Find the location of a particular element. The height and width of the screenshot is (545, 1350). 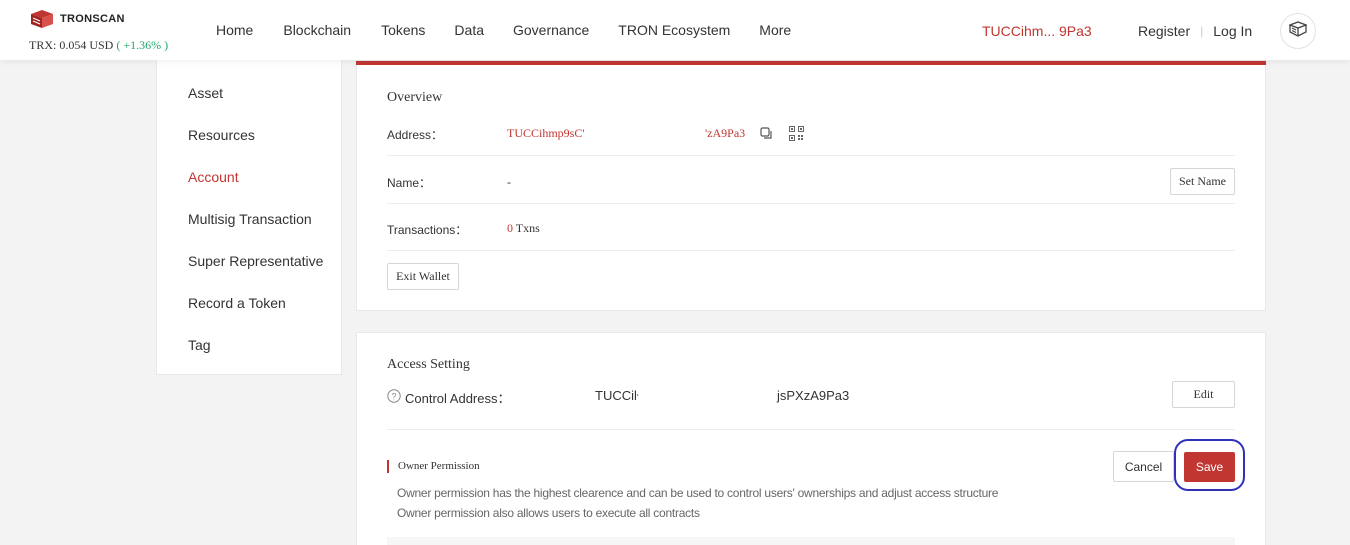

tronscan-logo-icon is located at coordinates (42, 19).